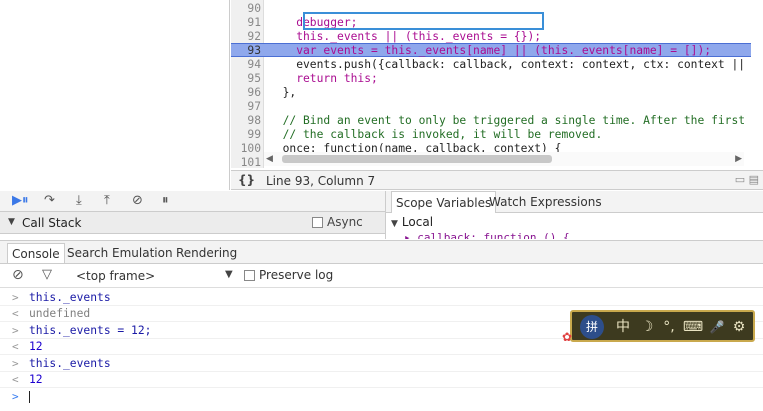  Describe the element at coordinates (206, 253) in the screenshot. I see `tab-rendering: Rendering` at that location.